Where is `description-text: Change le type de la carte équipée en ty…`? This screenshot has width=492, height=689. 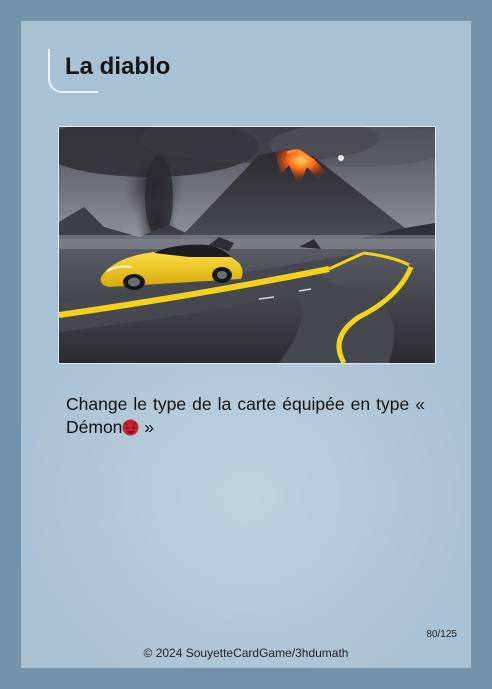 description-text: Change le type de la carte équipée en ty… is located at coordinates (245, 415).